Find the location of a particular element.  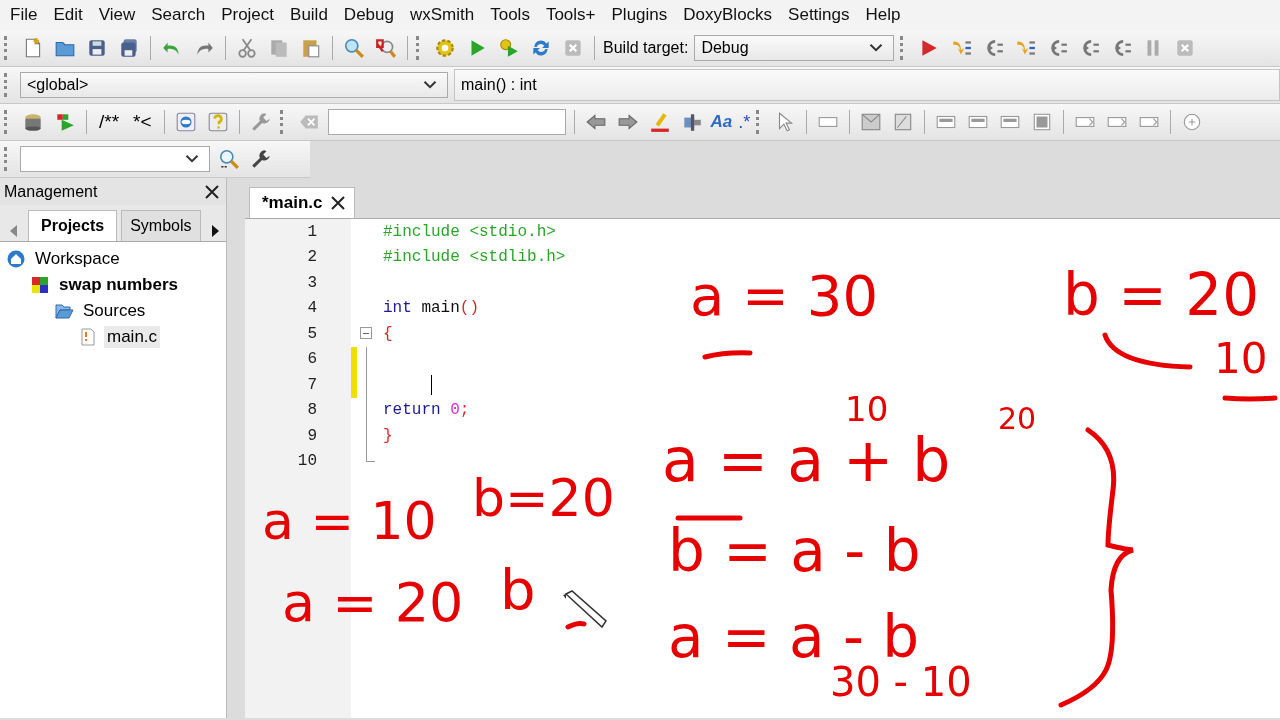

gear-icon is located at coordinates (445, 48).